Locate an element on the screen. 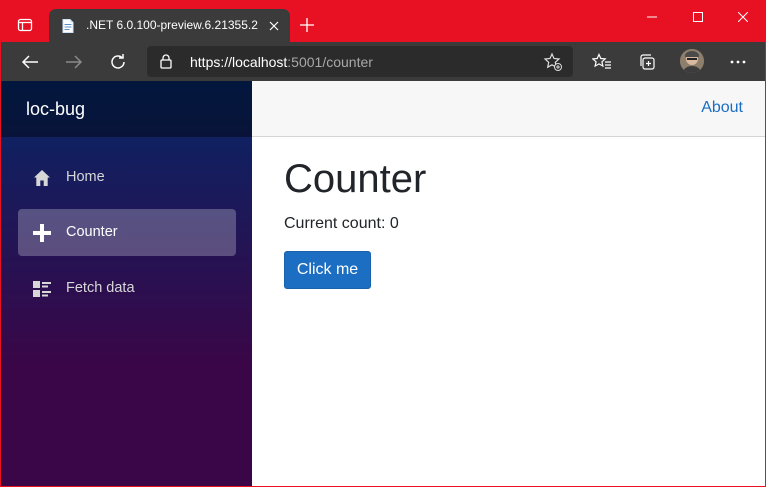  nav-item-label: Fetch data is located at coordinates (100, 288).